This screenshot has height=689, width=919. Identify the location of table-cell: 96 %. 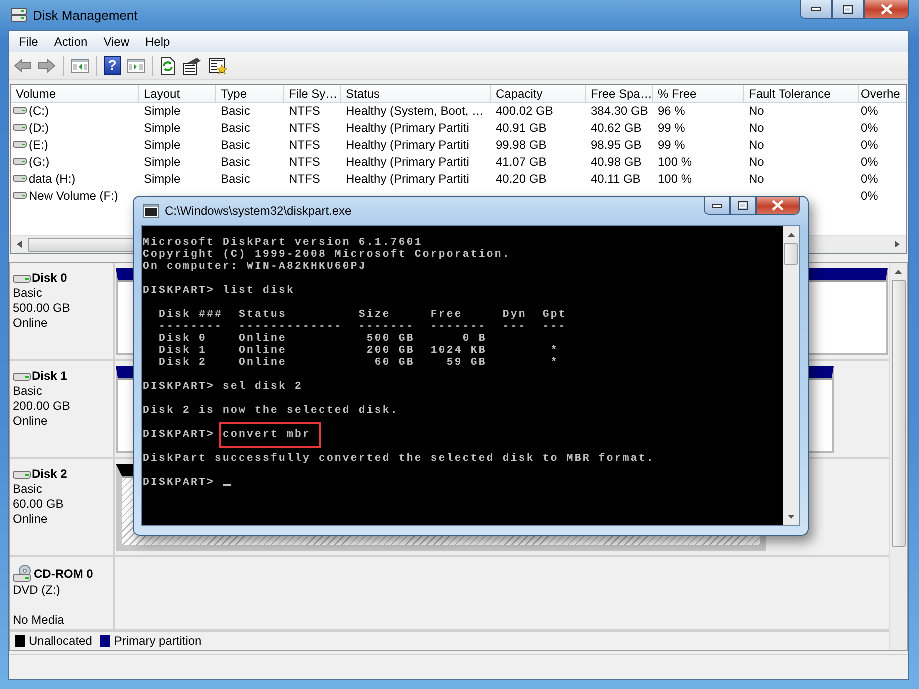
(672, 111).